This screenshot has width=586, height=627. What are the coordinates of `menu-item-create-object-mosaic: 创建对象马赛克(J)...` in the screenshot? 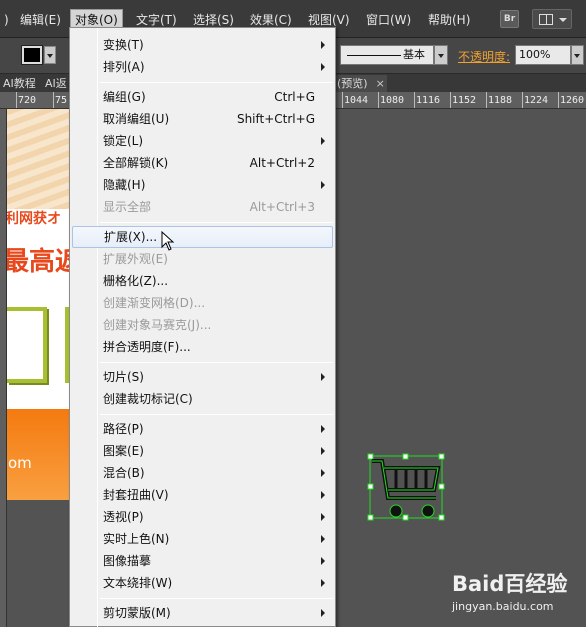 It's located at (202, 325).